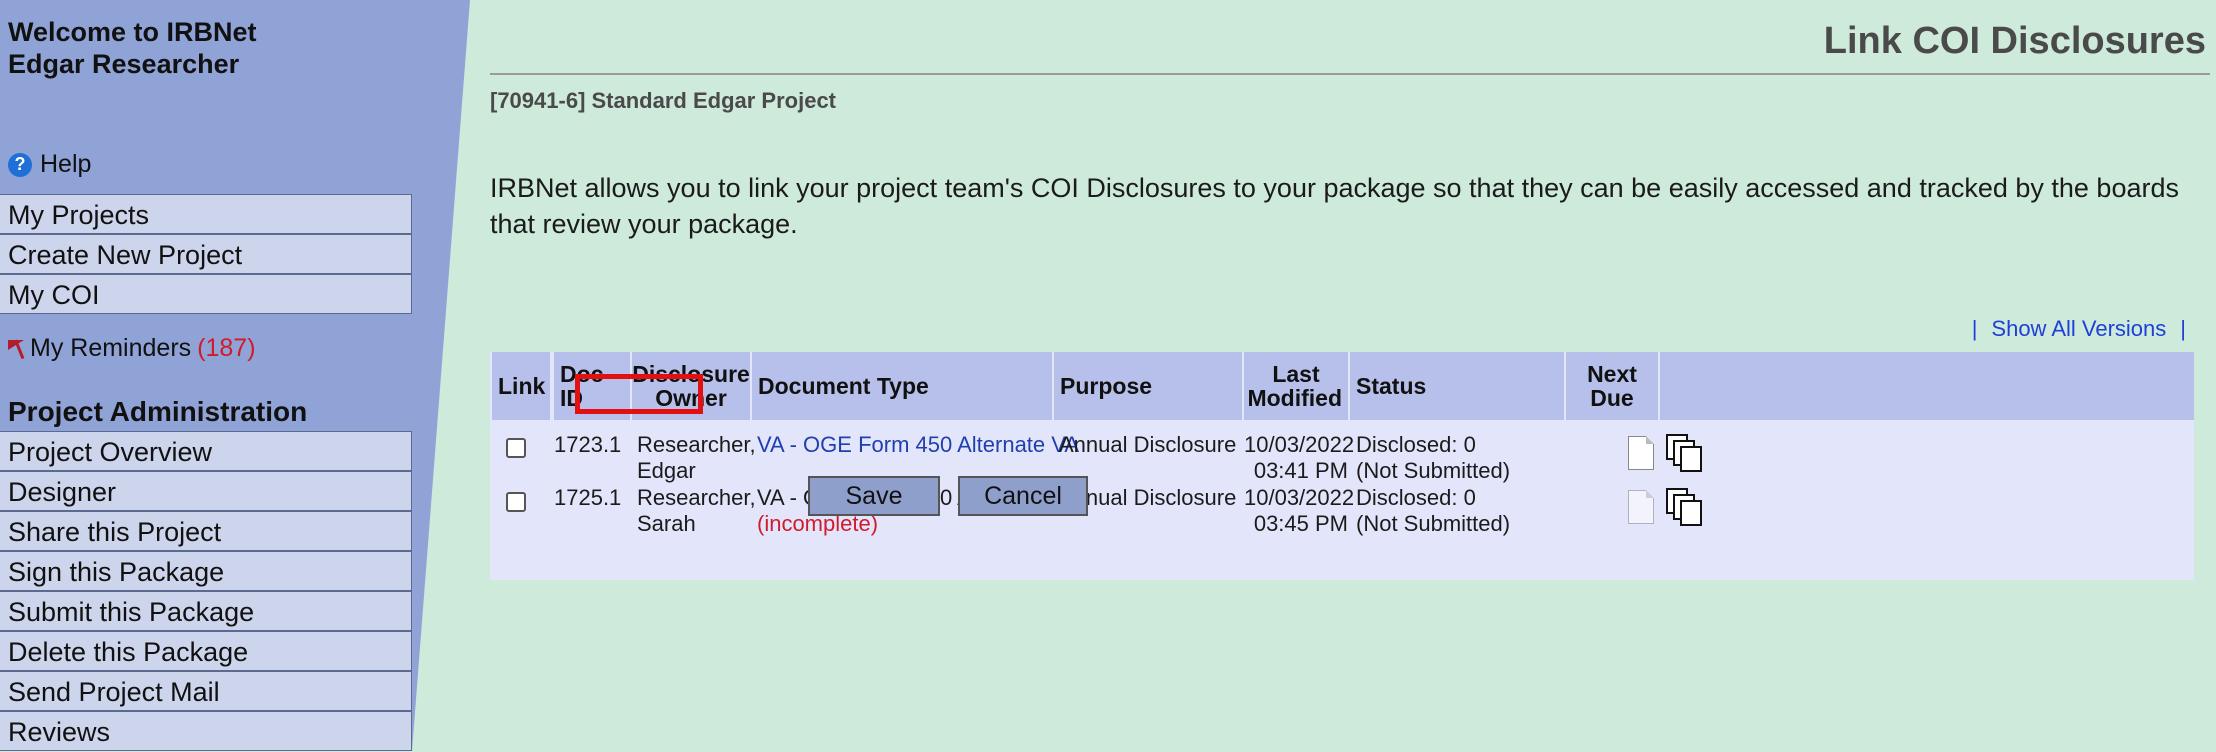 The width and height of the screenshot is (2216, 752). Describe the element at coordinates (666, 523) in the screenshot. I see `owner-first: Sarah` at that location.